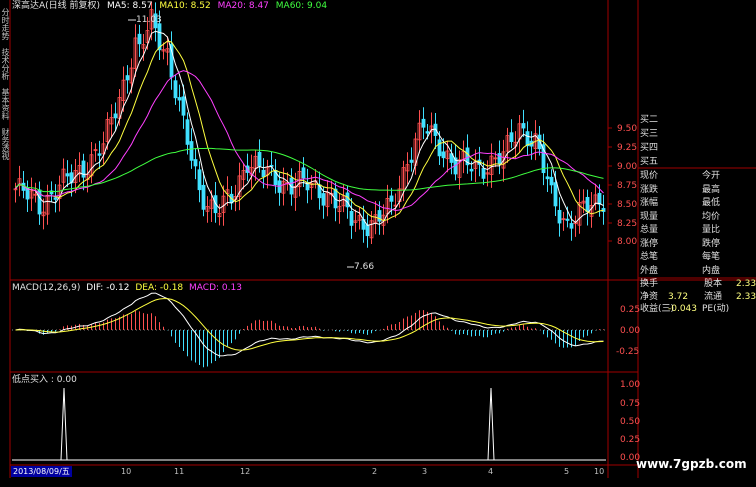 This screenshot has width=756, height=487. Describe the element at coordinates (711, 257) in the screenshot. I see `quote-label: 每笔` at that location.